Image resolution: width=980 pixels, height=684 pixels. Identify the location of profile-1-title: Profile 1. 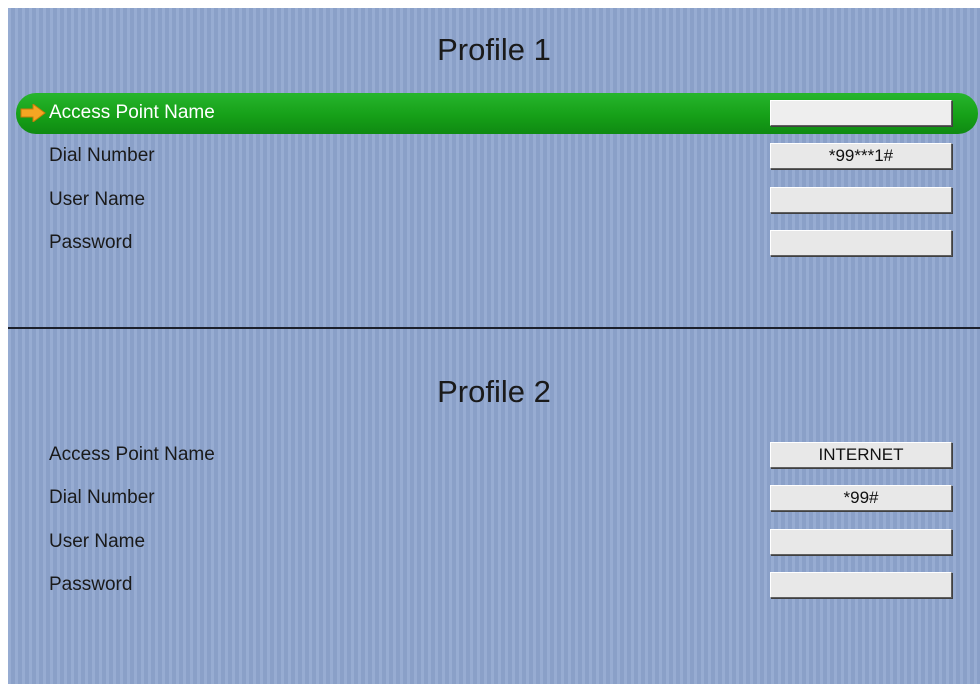
(494, 49).